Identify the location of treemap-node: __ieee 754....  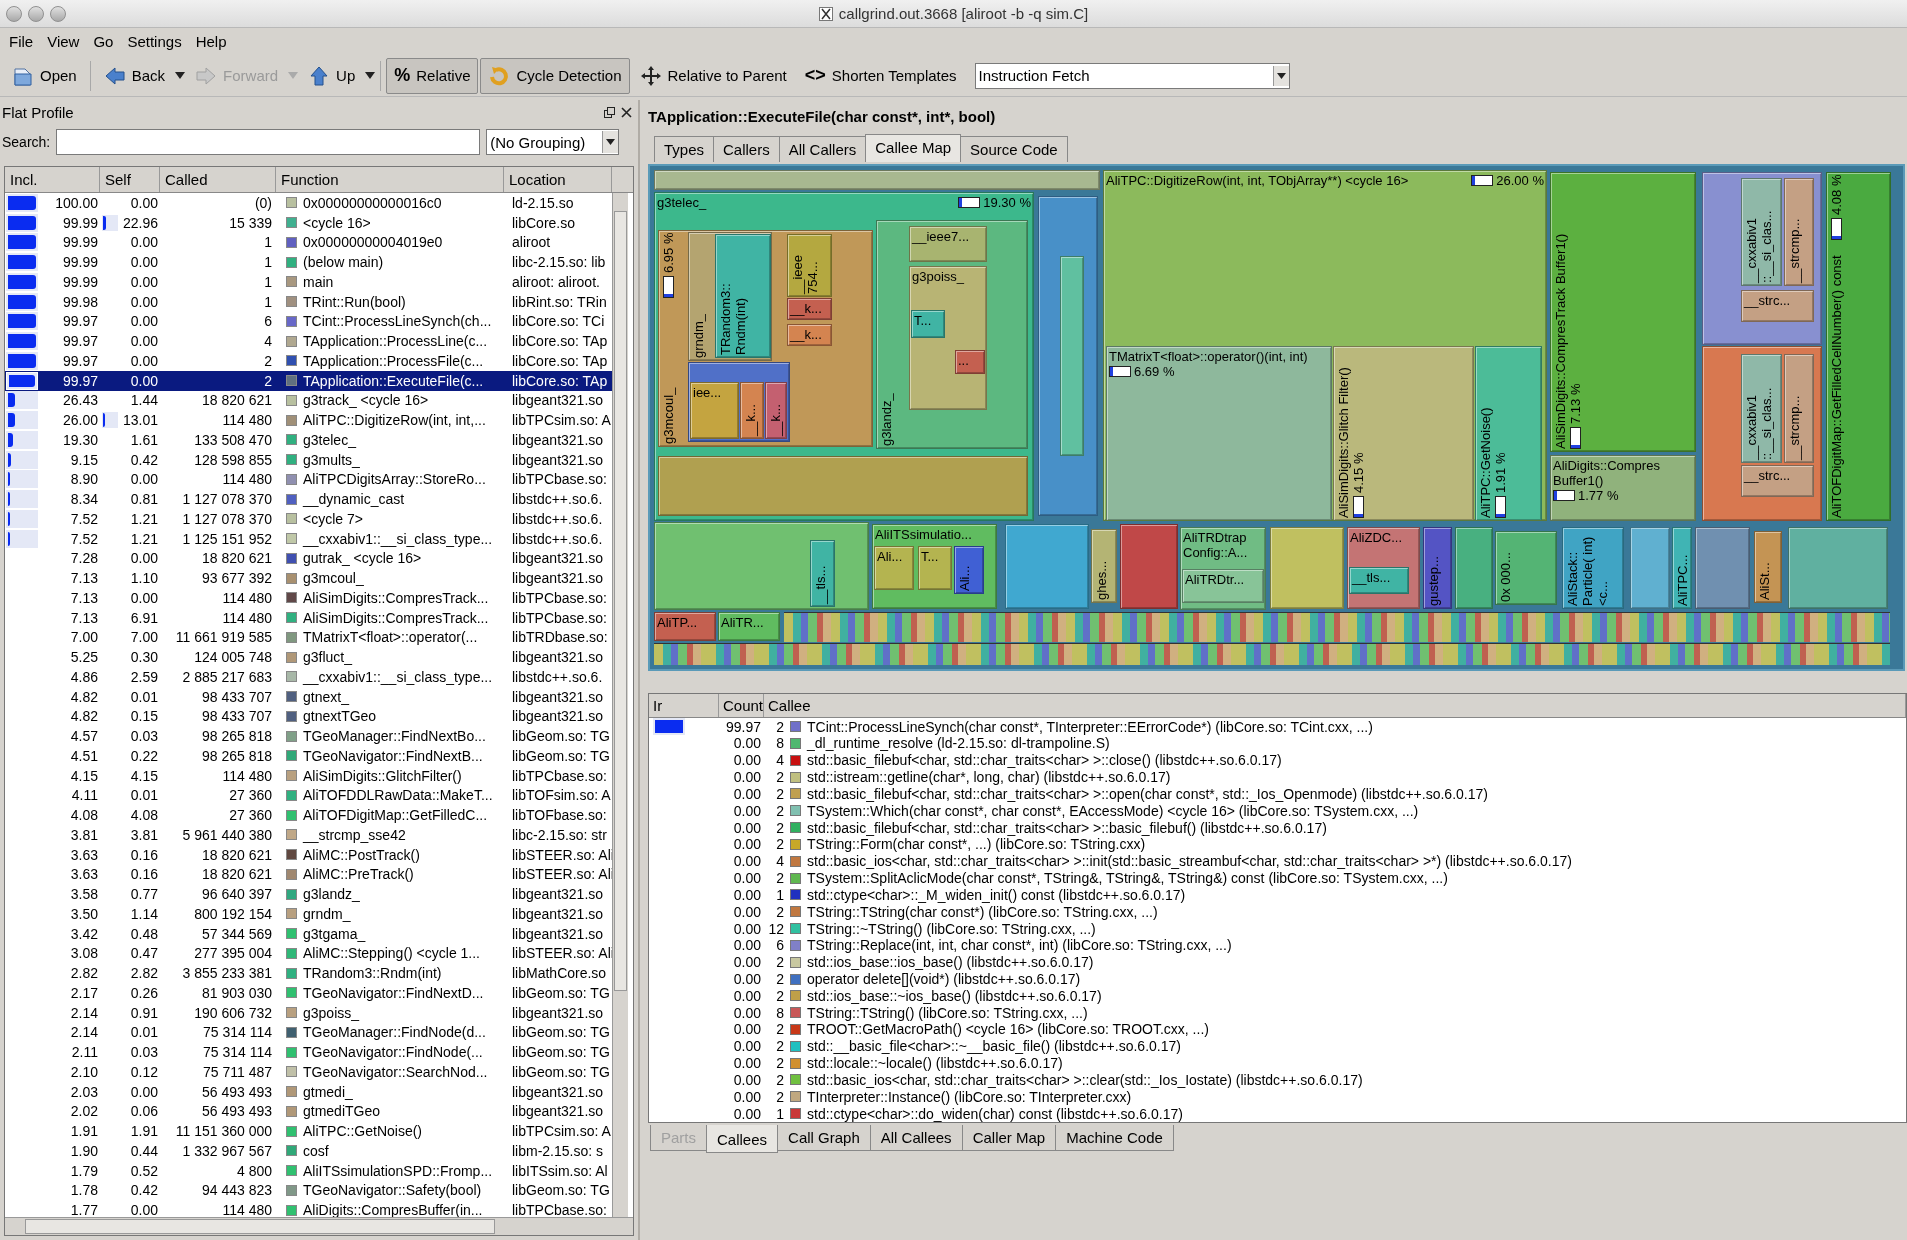
(809, 265).